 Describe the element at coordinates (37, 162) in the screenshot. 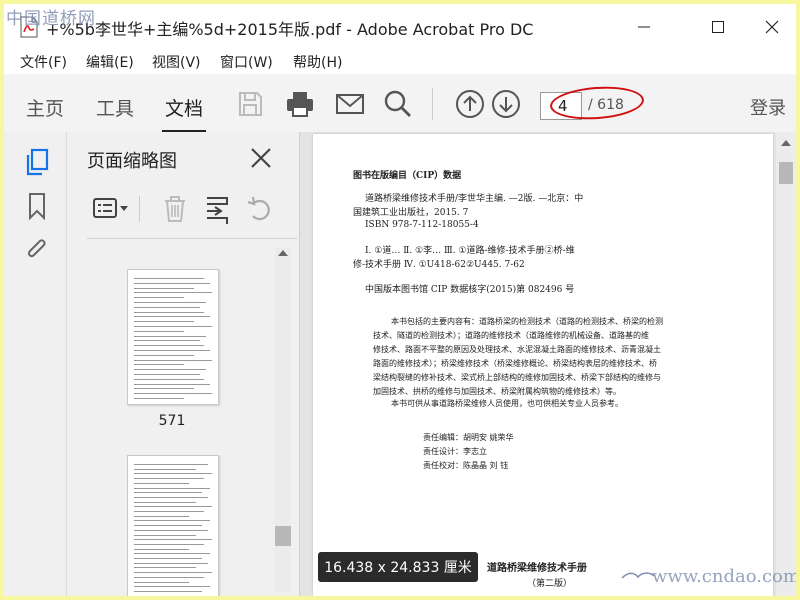

I see `page-thumbnails-icon` at that location.